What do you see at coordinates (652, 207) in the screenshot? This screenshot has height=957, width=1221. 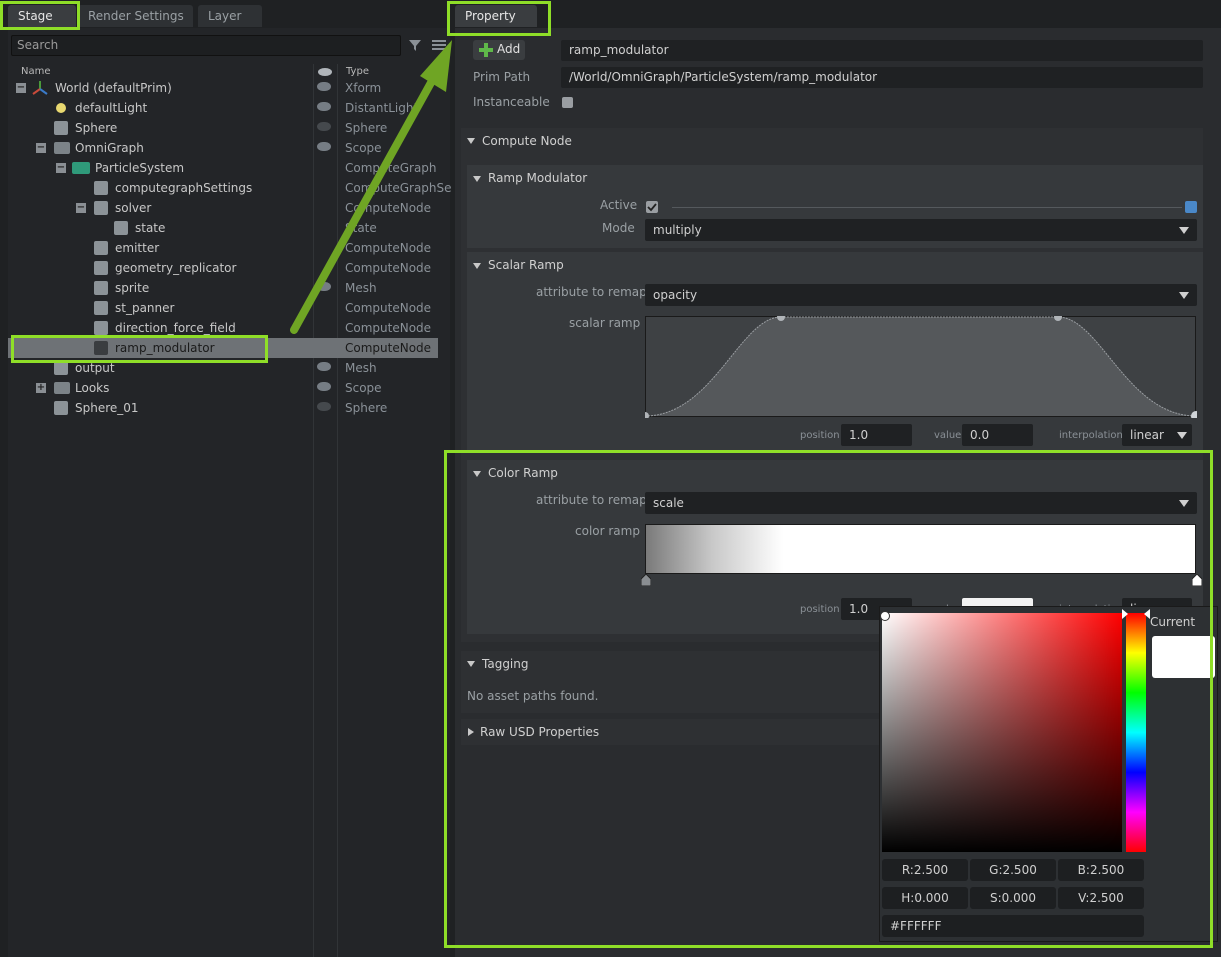 I see `active-checkbox` at bounding box center [652, 207].